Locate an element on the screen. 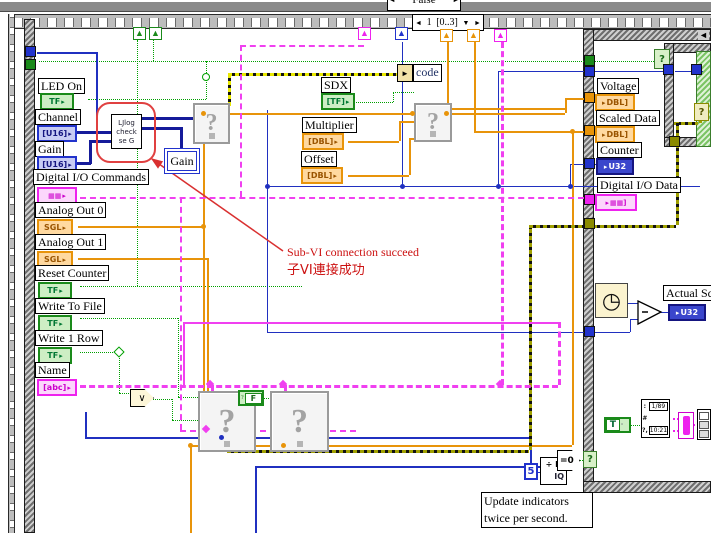 Image resolution: width=711 pixels, height=533 pixels. right-loop-border-bottom is located at coordinates (647, 487).